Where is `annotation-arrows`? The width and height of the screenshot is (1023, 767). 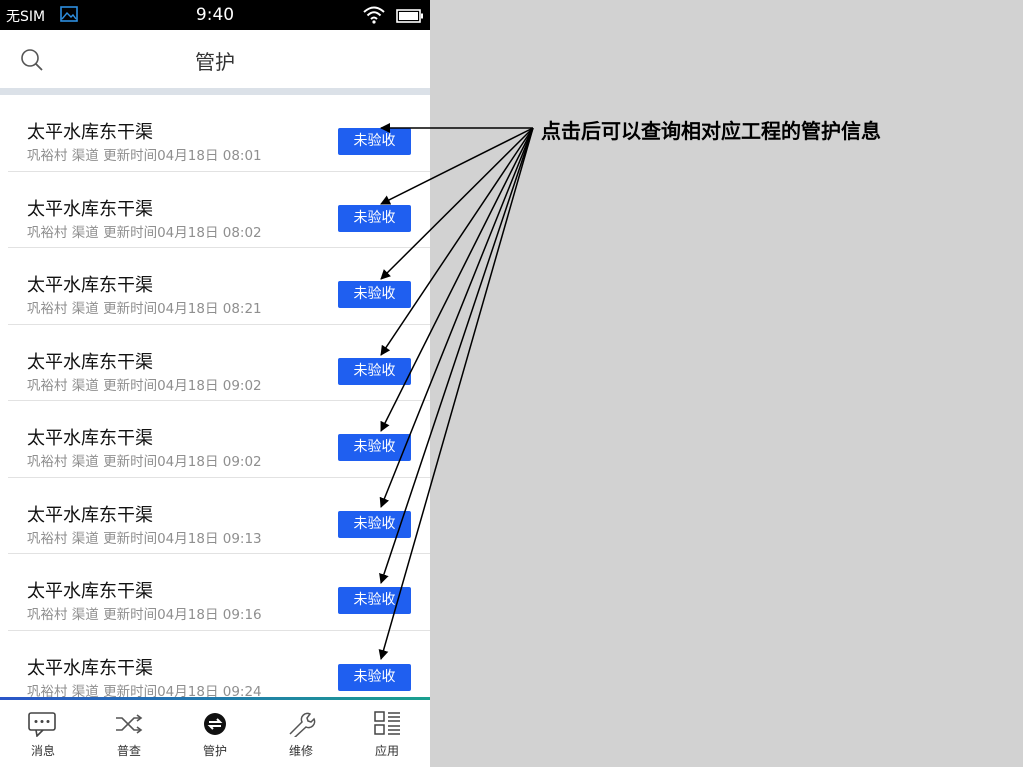 annotation-arrows is located at coordinates (456, 391).